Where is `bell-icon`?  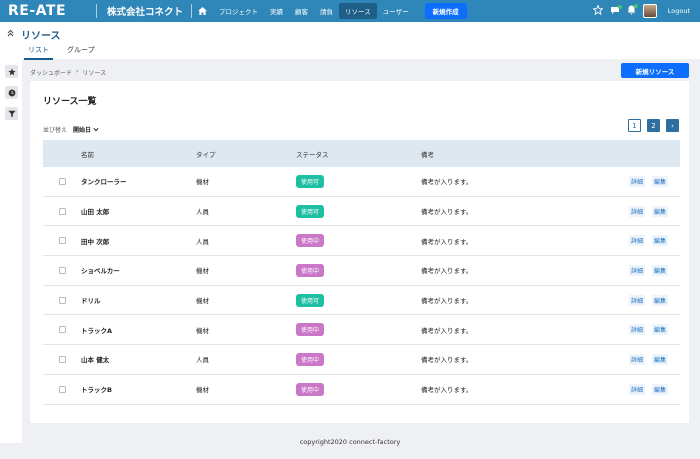 bell-icon is located at coordinates (632, 10).